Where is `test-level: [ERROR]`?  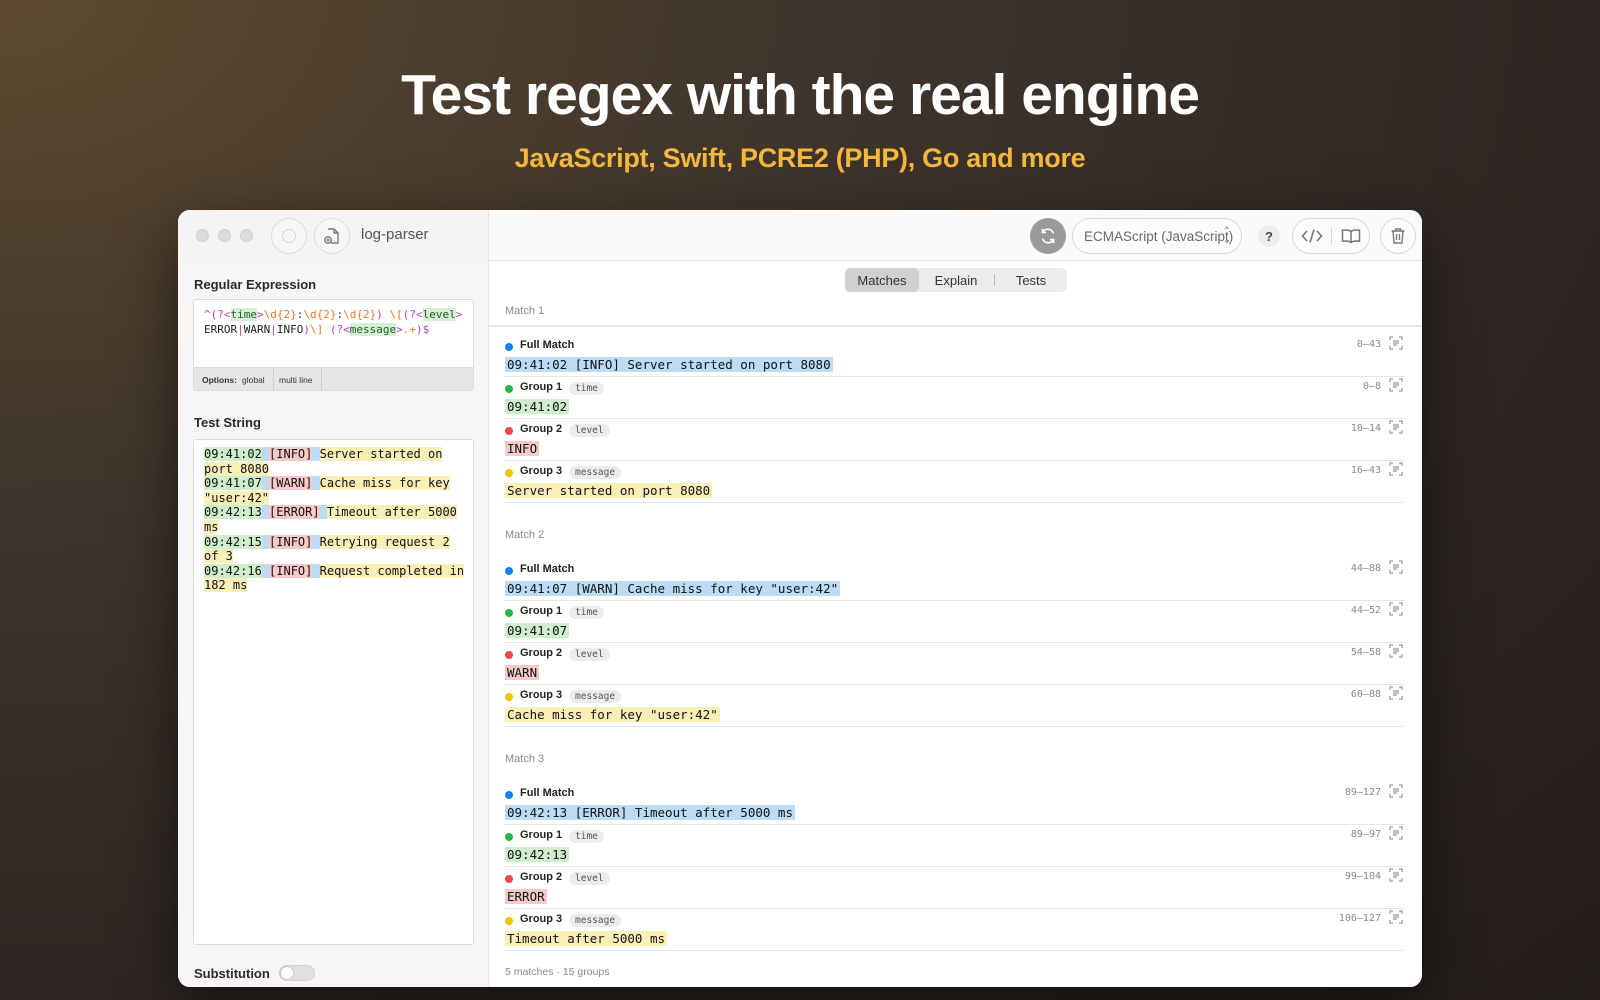 test-level: [ERROR] is located at coordinates (294, 512).